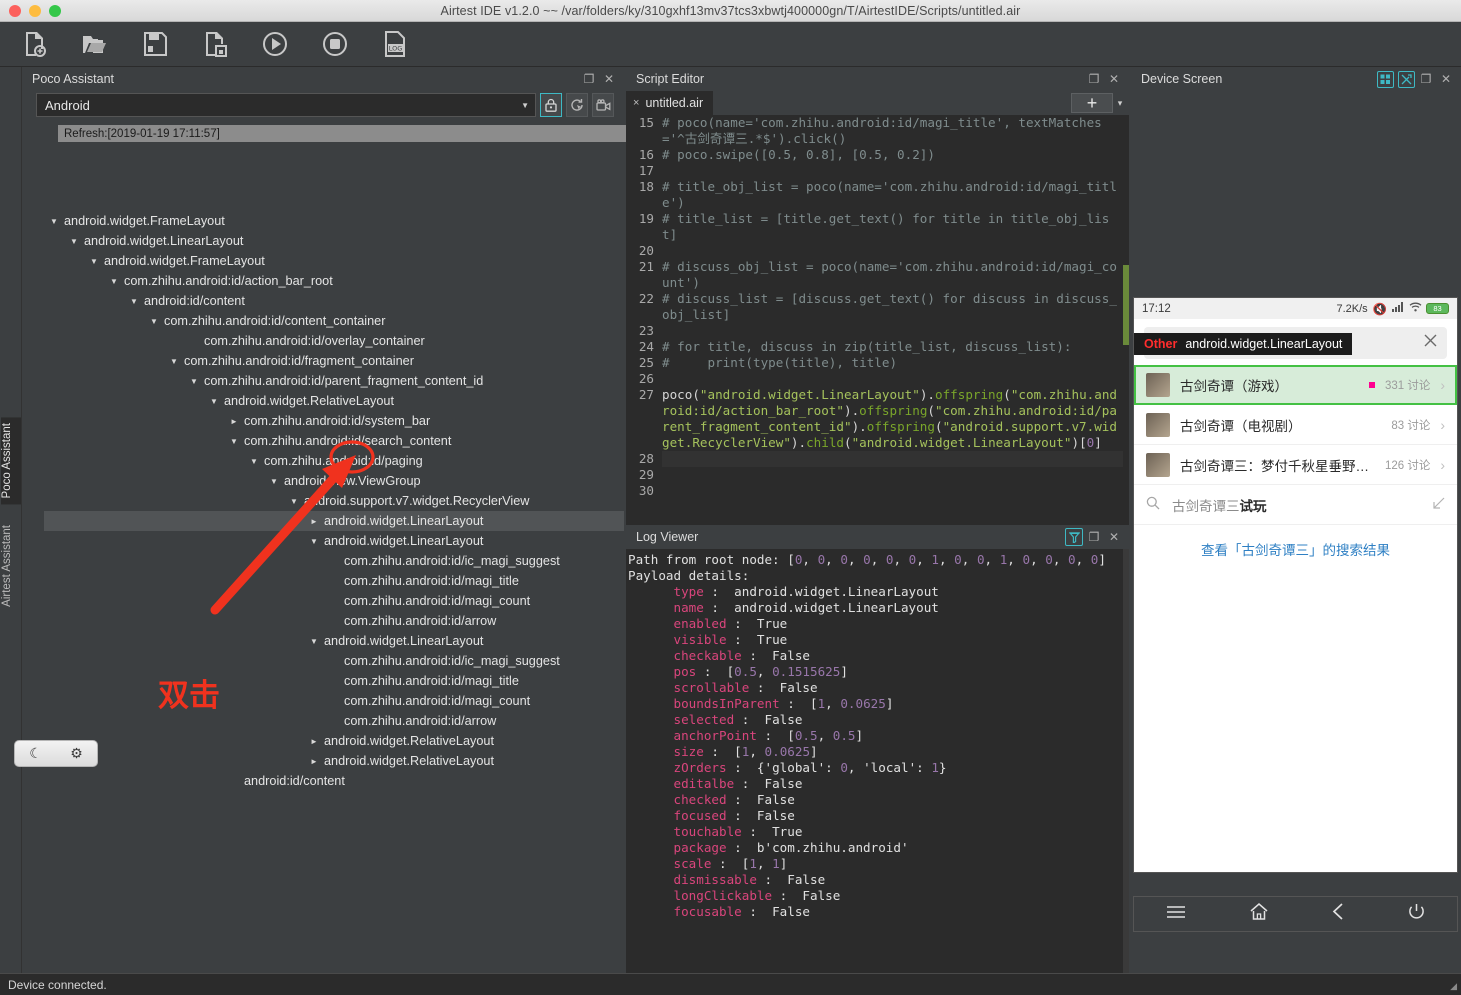 This screenshot has width=1461, height=995. What do you see at coordinates (334, 281) in the screenshot?
I see `tree-node: ▼ com.zhihu.android:id/action_bar_root` at bounding box center [334, 281].